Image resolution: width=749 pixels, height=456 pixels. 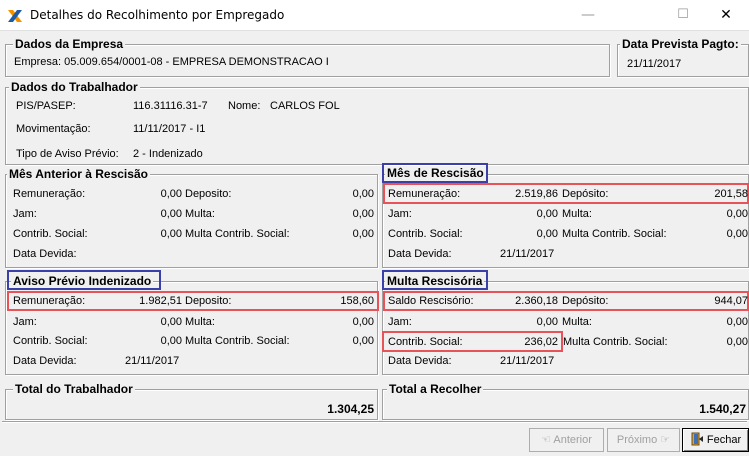 What do you see at coordinates (585, 301) in the screenshot?
I see `multa-rescisoria-deposito-label: Depósito:` at bounding box center [585, 301].